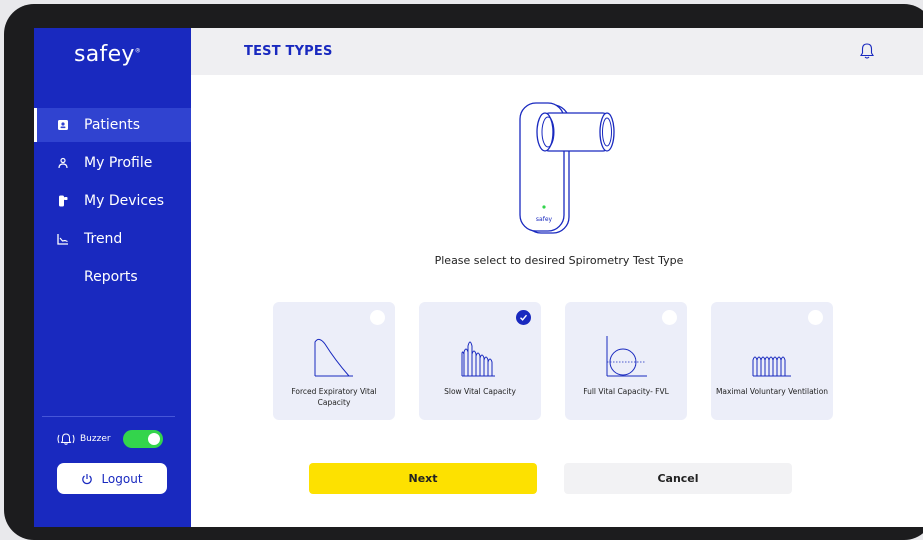 This screenshot has width=923, height=540. Describe the element at coordinates (124, 201) in the screenshot. I see `sidebar-item-label: My Devices` at that location.